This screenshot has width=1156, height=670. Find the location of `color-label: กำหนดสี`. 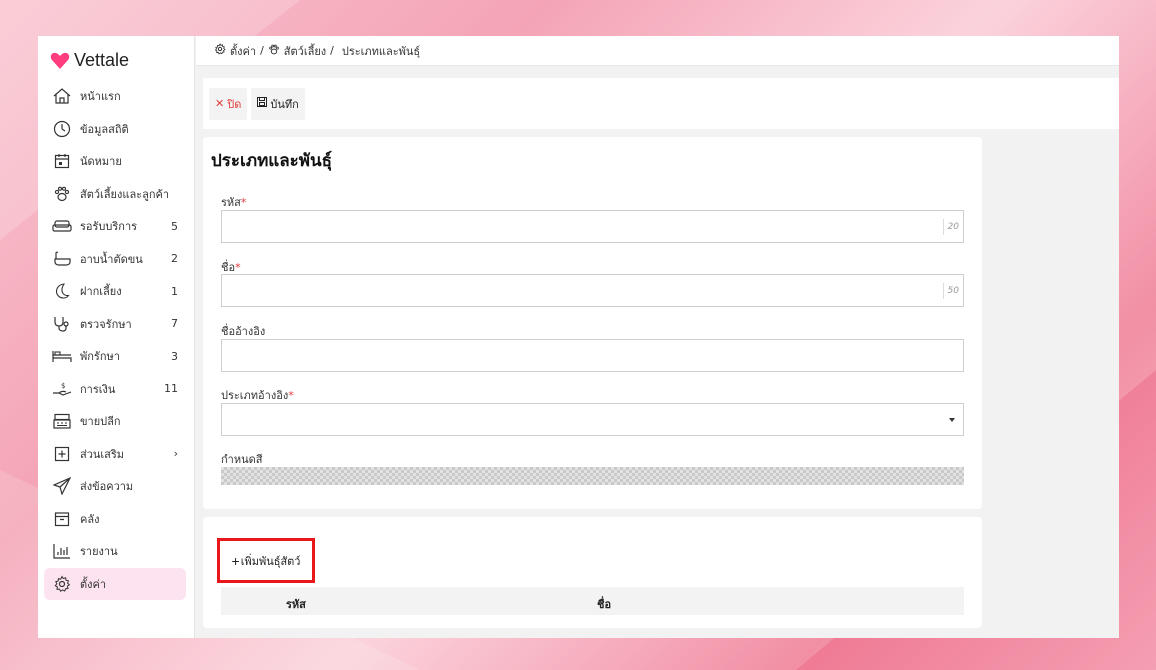

color-label: กำหนดสี is located at coordinates (241, 459).